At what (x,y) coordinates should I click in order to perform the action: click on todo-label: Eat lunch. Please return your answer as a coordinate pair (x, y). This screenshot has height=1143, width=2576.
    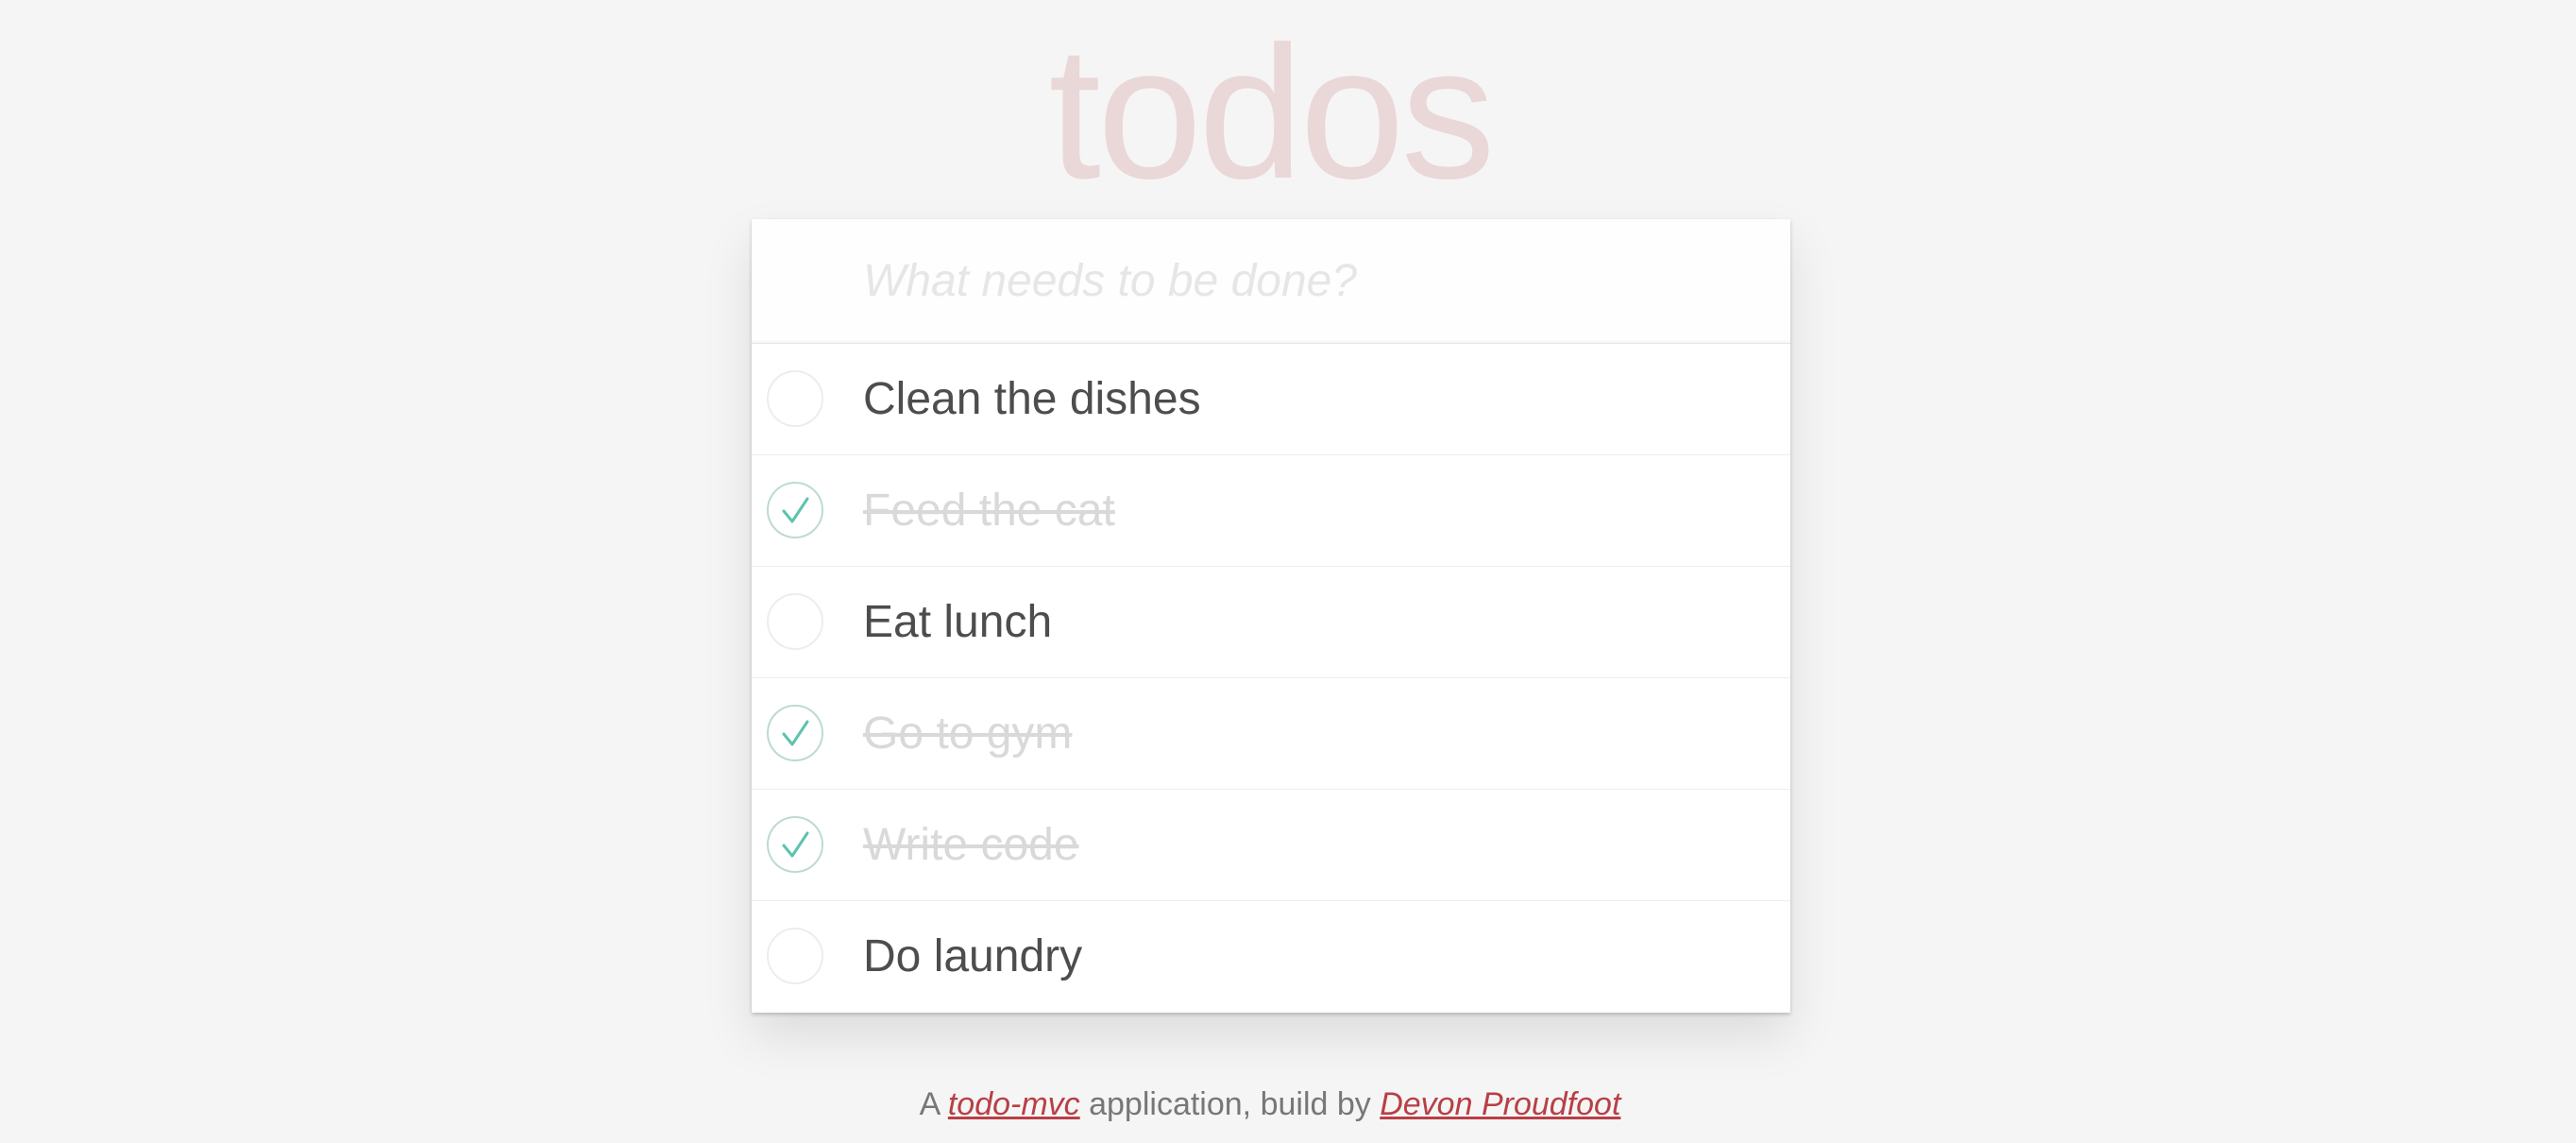
    Looking at the image, I should click on (957, 622).